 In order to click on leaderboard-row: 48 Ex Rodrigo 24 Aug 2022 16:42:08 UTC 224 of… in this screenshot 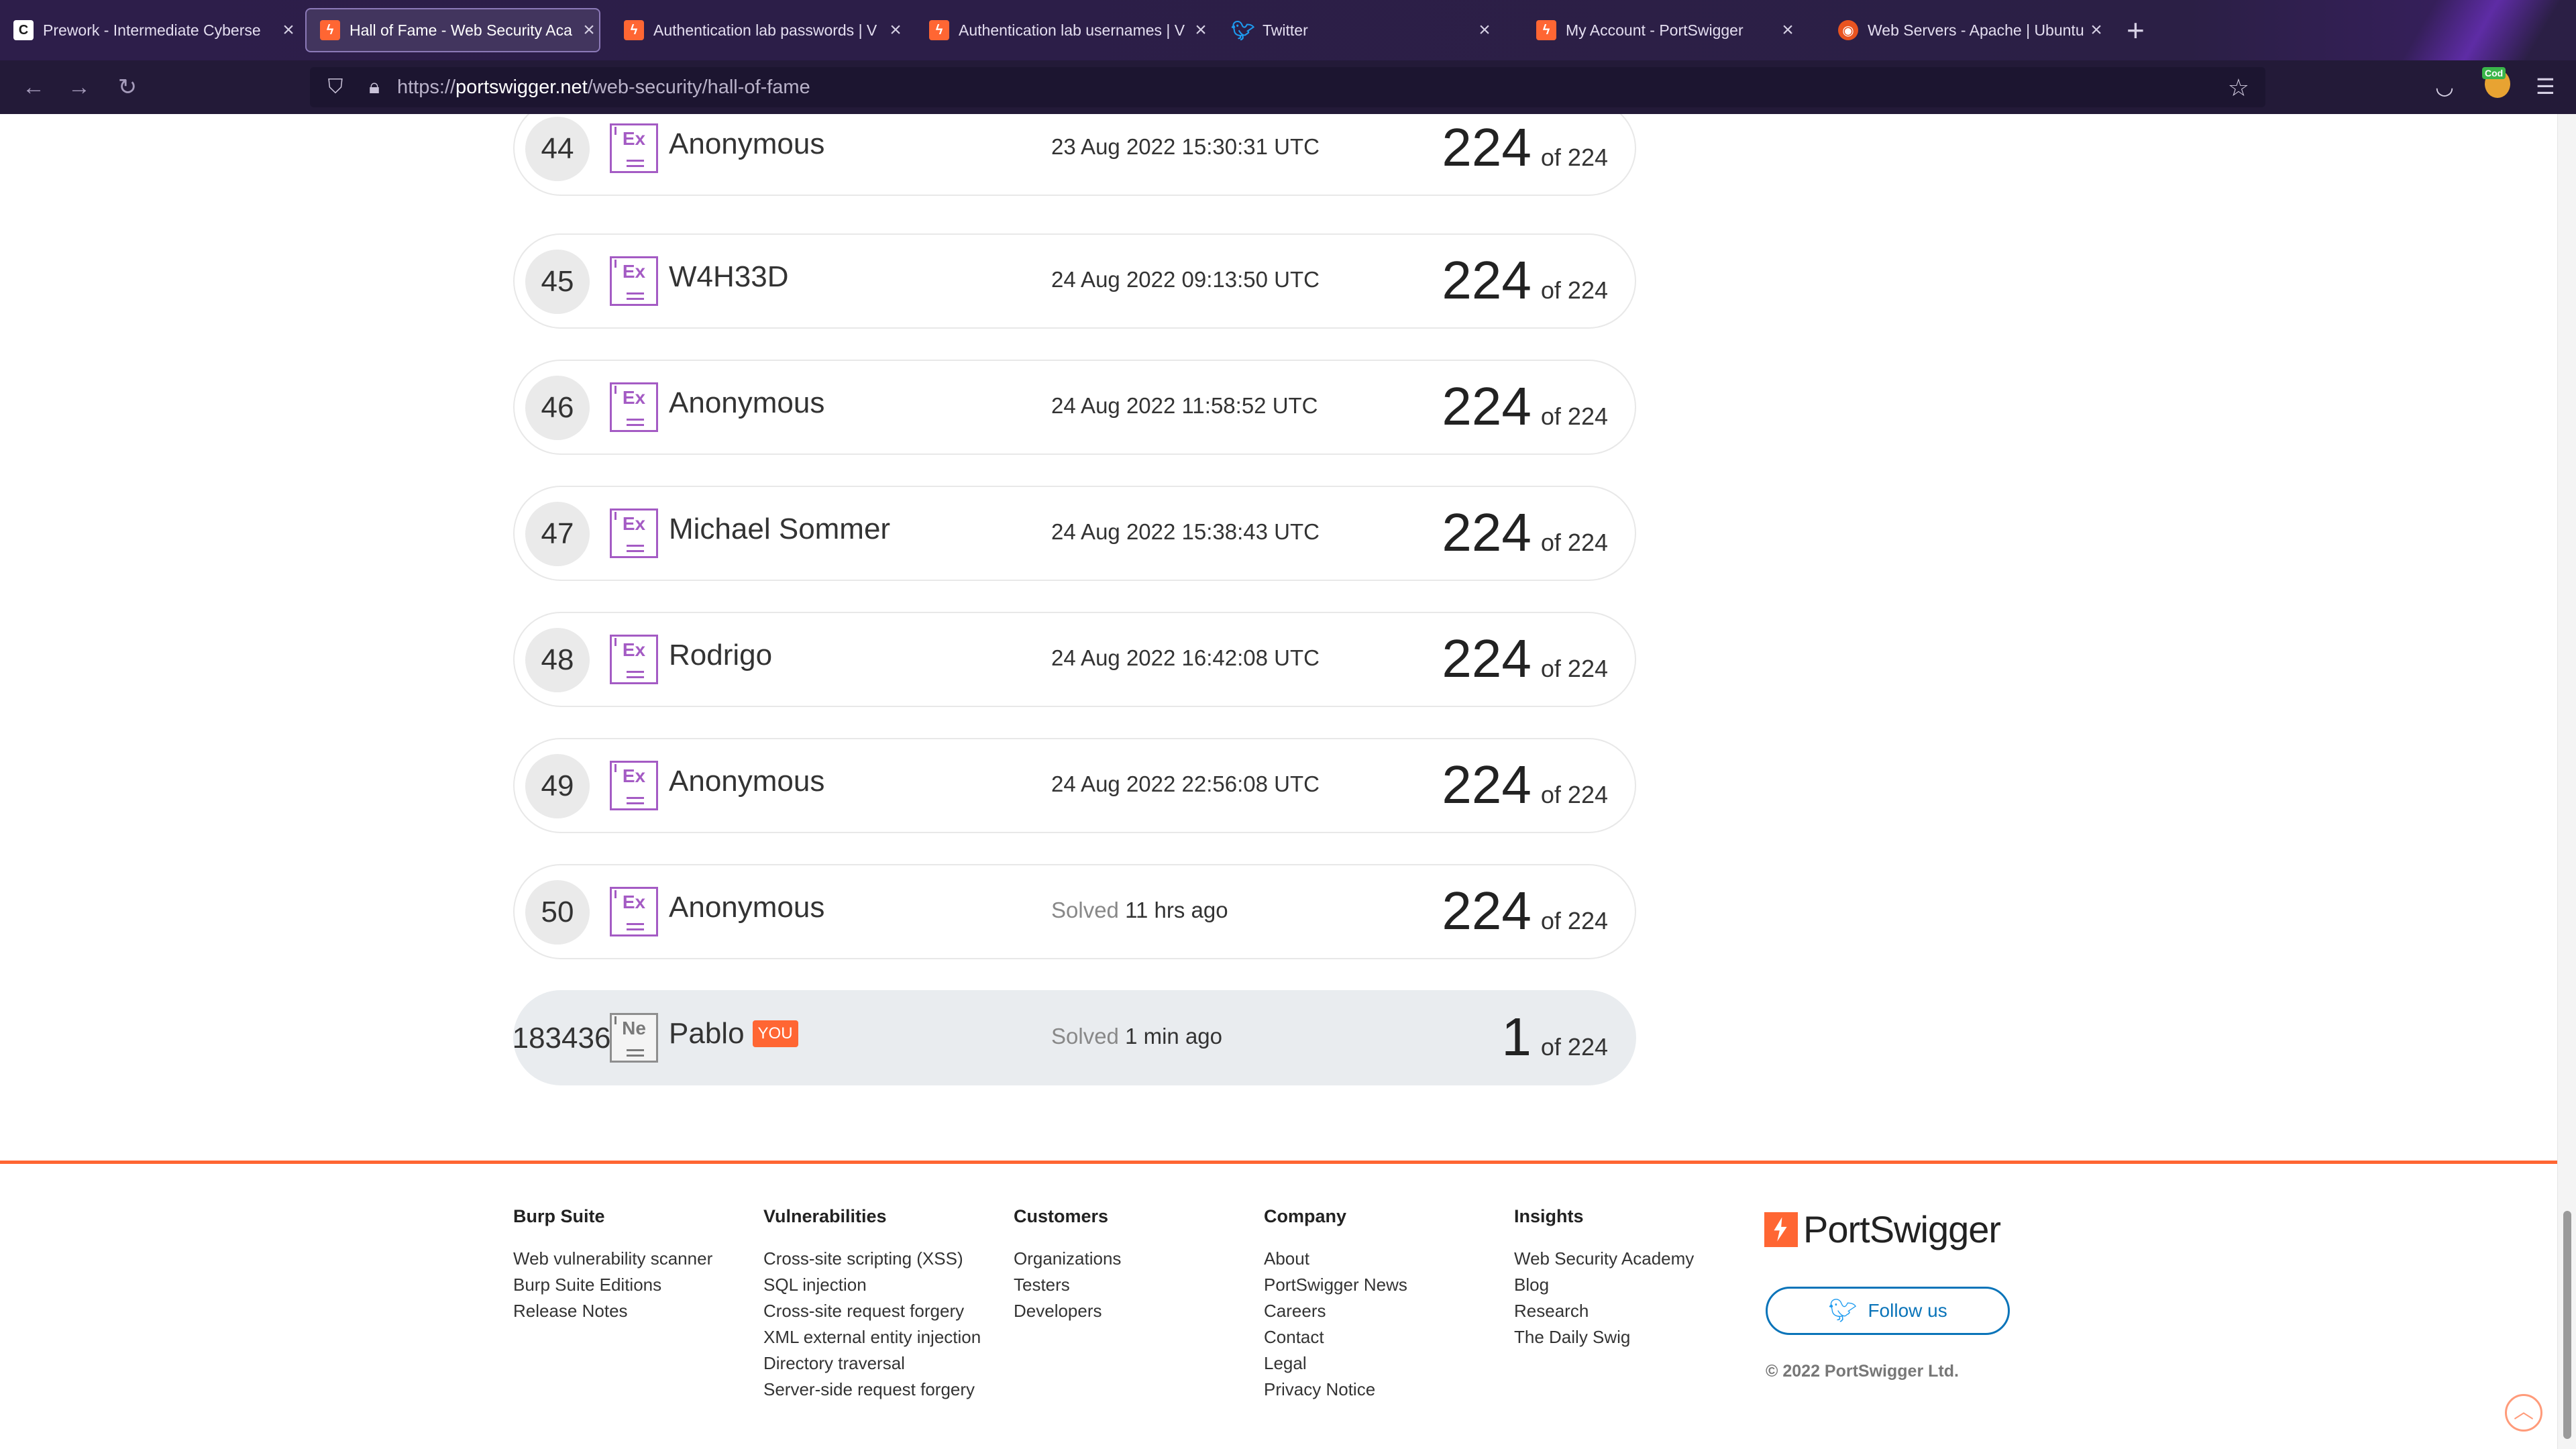, I will do `click(1074, 659)`.